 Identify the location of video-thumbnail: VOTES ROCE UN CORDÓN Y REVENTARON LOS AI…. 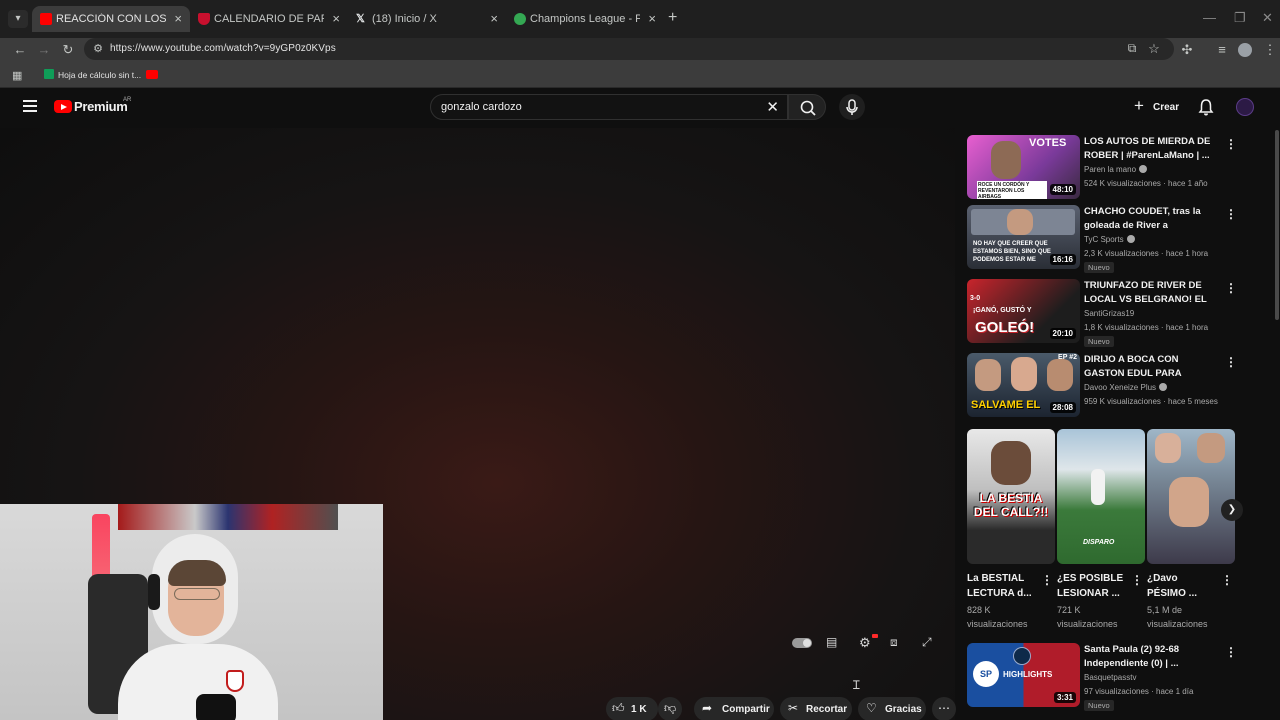
(1023, 167).